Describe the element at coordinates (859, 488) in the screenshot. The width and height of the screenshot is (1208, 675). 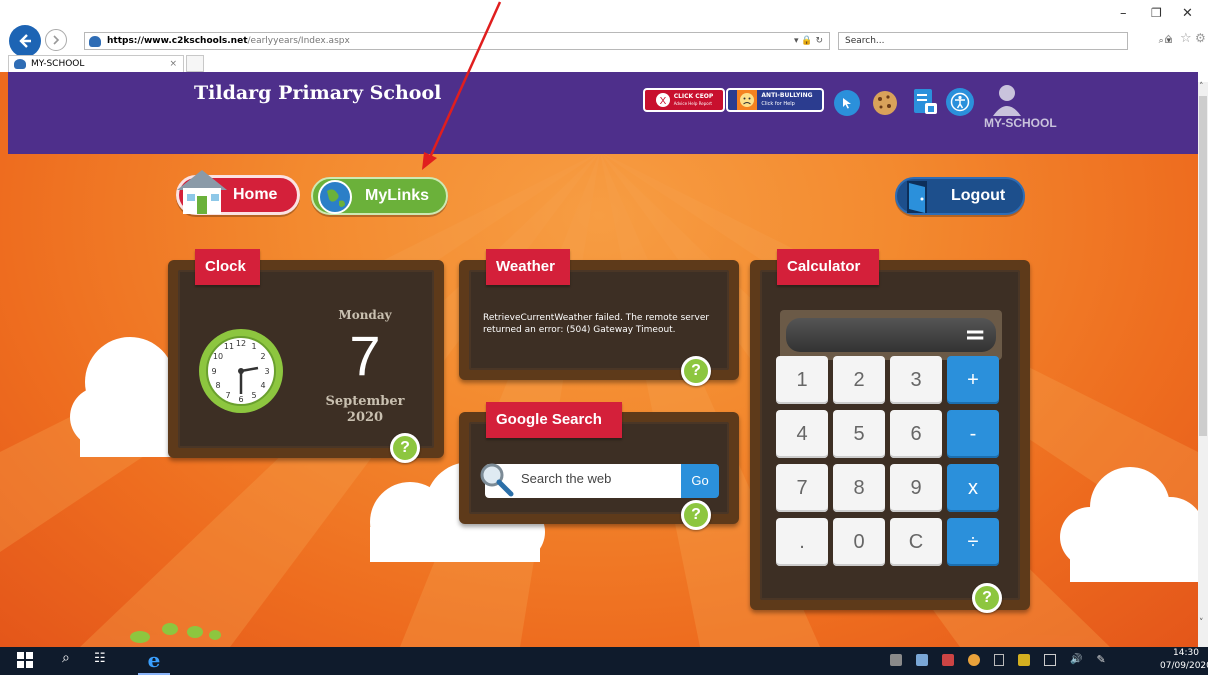
I see `calc-key-9: 8` at that location.